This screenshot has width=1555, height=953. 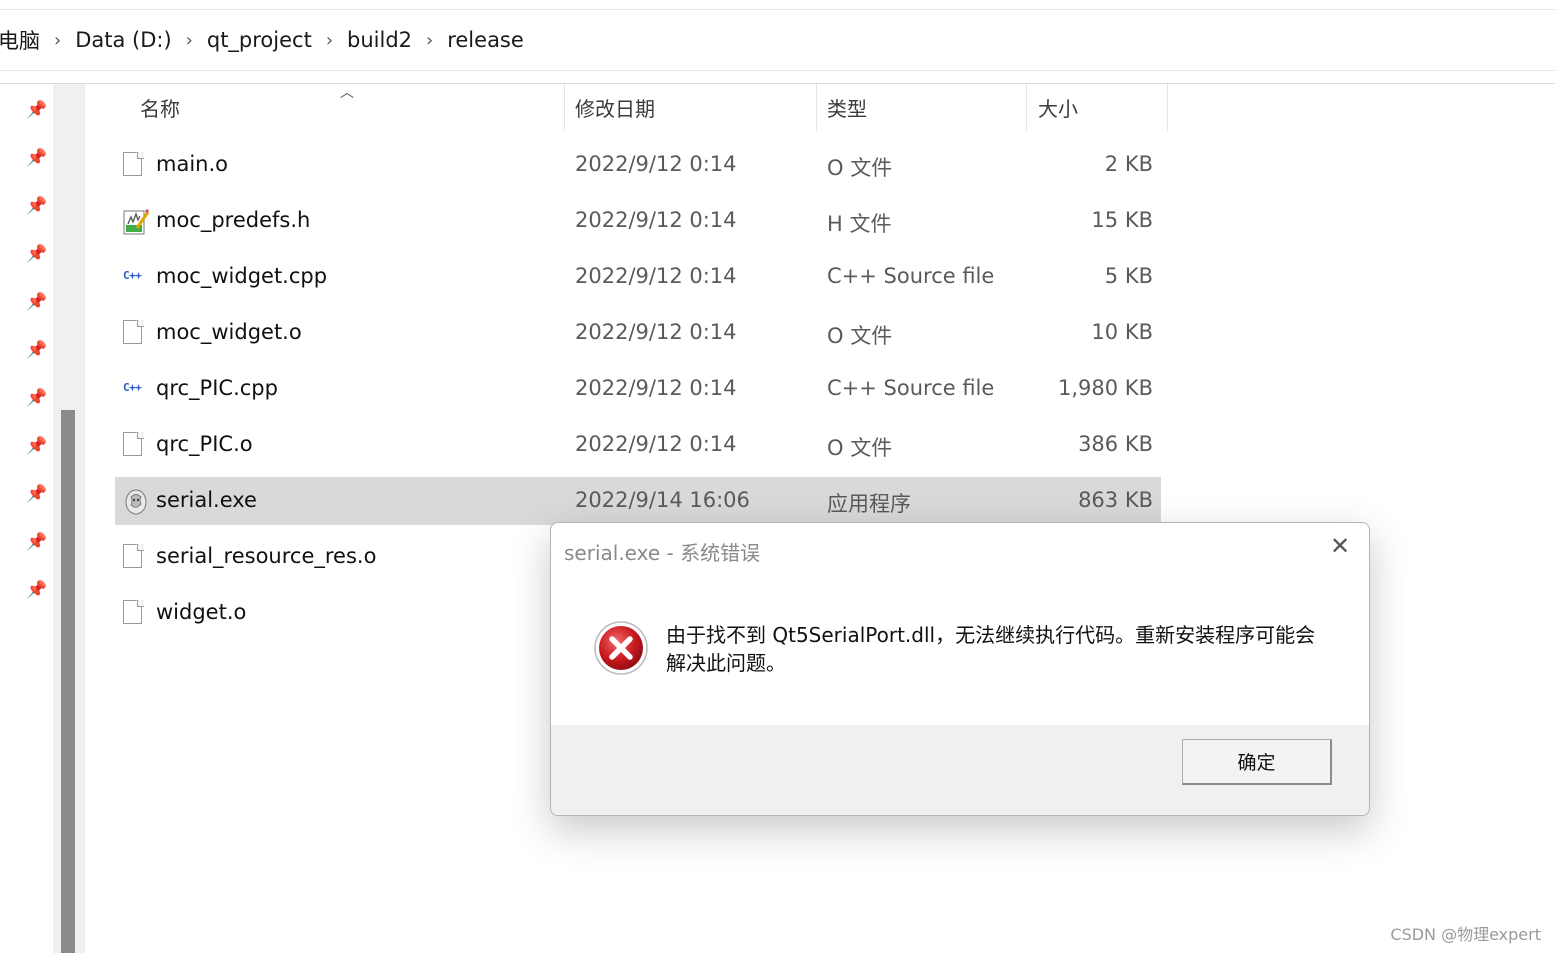 What do you see at coordinates (847, 109) in the screenshot?
I see `column-header-type-label: 类型` at bounding box center [847, 109].